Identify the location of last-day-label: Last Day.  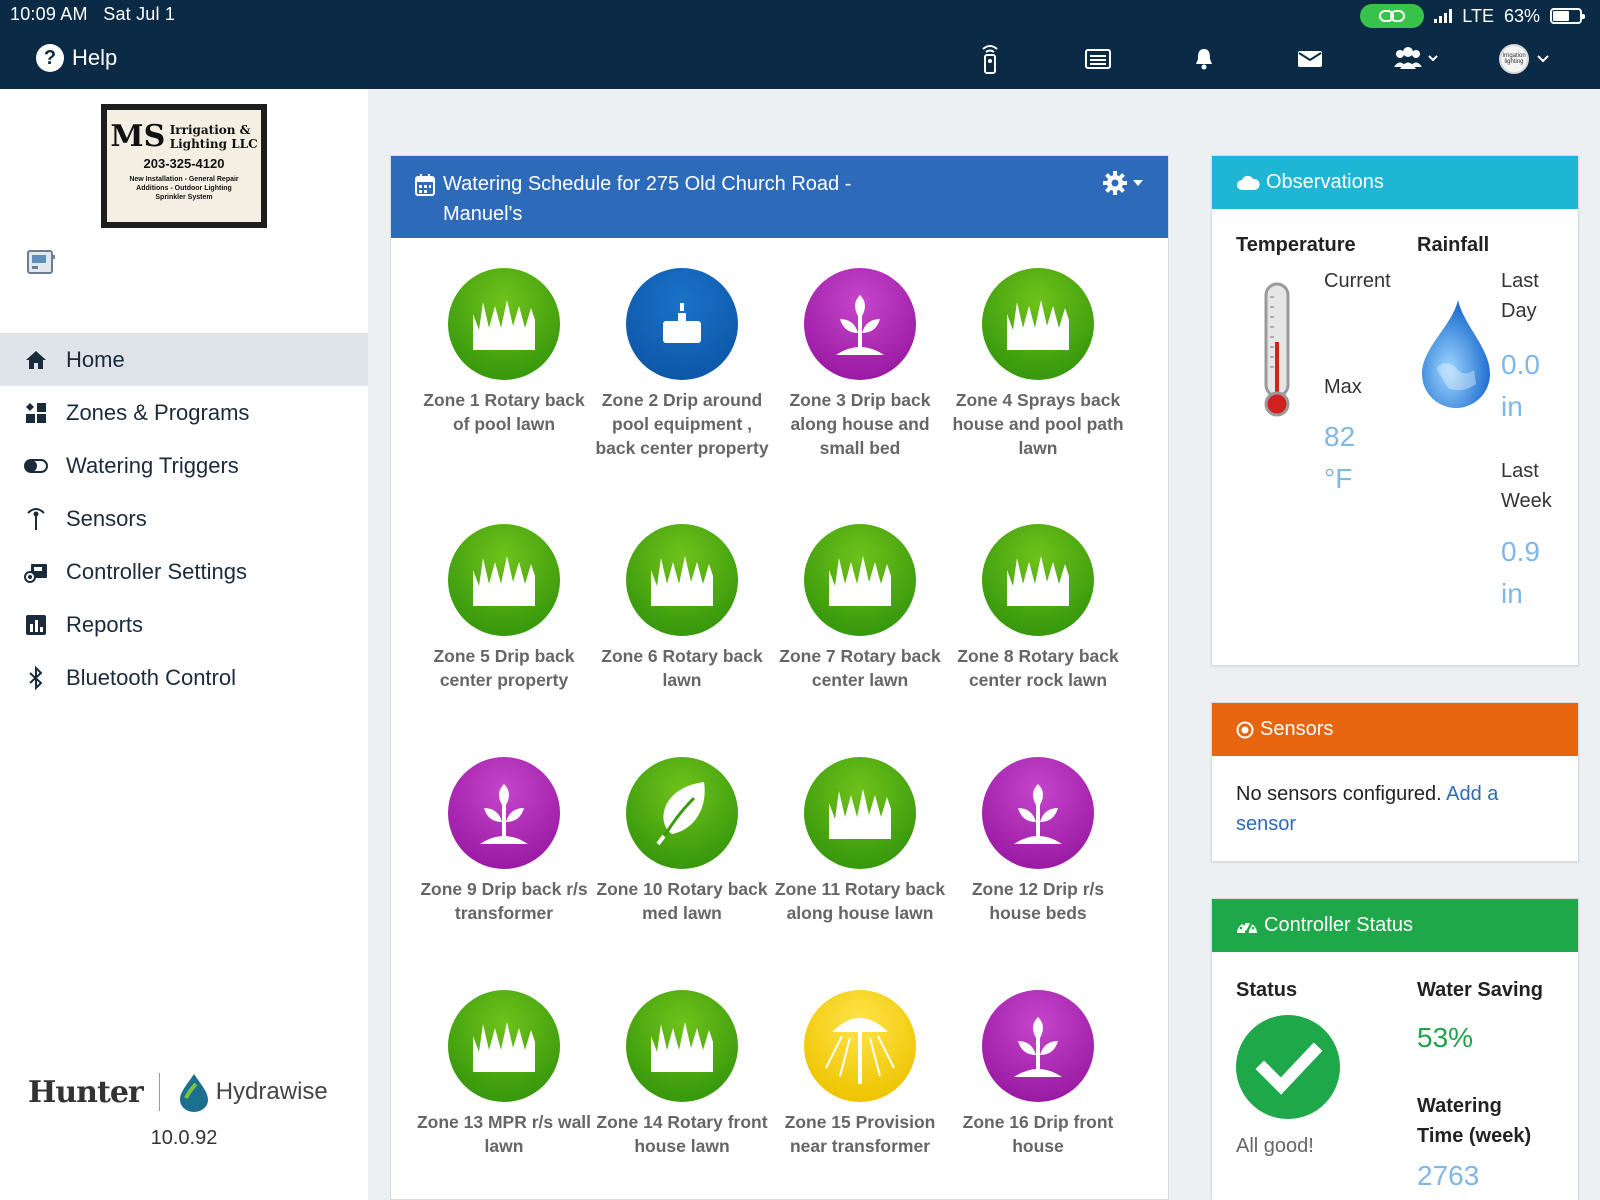
(1520, 296).